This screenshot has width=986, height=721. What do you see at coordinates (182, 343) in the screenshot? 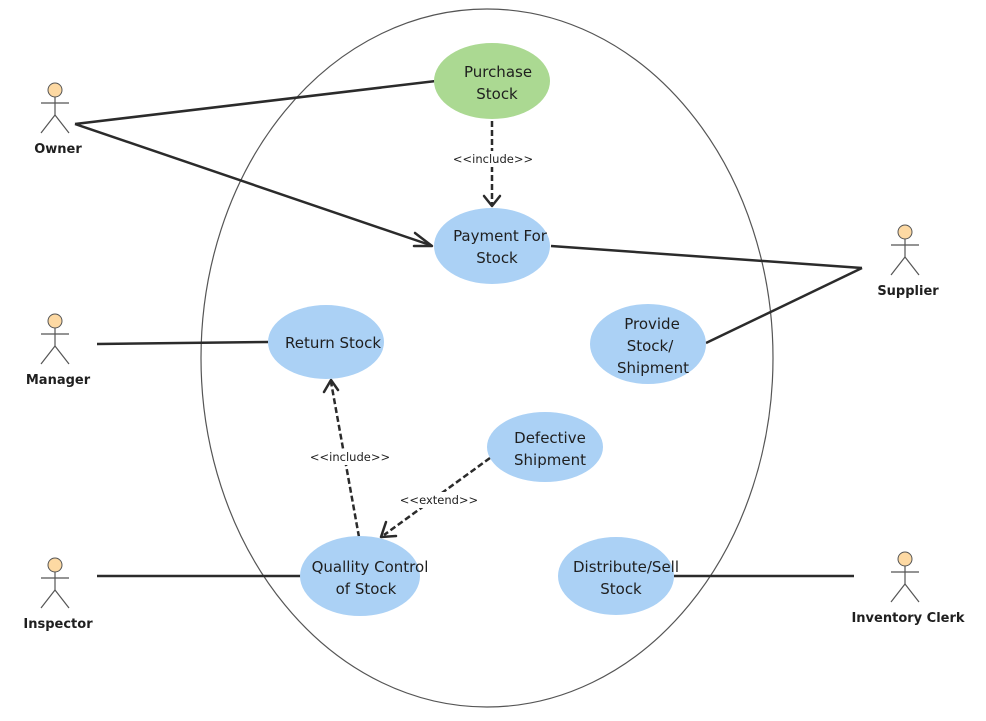
I see `assoc-manager-return-stock` at bounding box center [182, 343].